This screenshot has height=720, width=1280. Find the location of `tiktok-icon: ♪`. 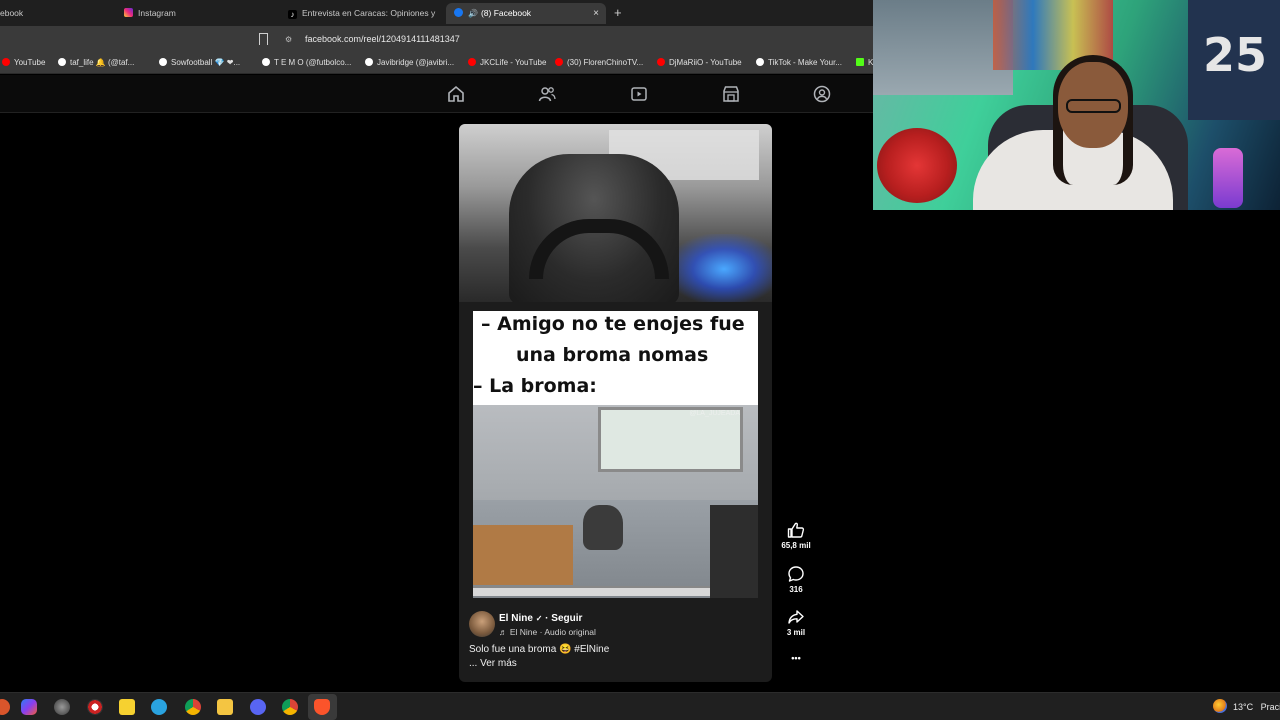

tiktok-icon: ♪ is located at coordinates (292, 14).